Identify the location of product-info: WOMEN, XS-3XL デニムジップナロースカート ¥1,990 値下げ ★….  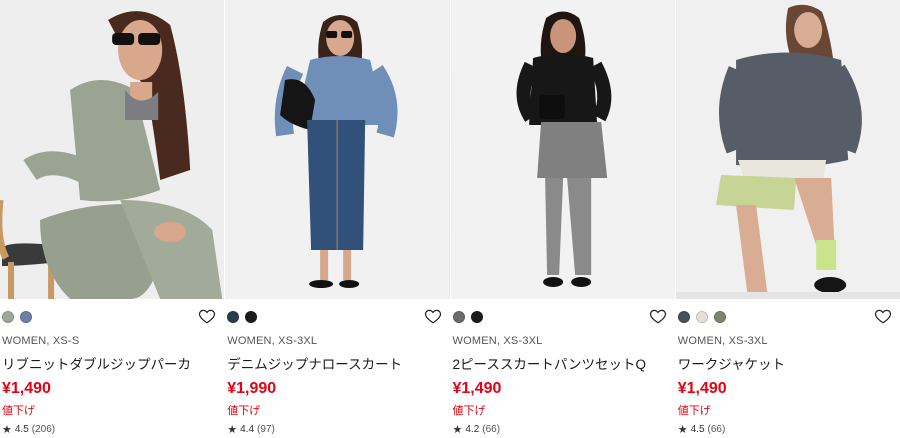
(337, 367).